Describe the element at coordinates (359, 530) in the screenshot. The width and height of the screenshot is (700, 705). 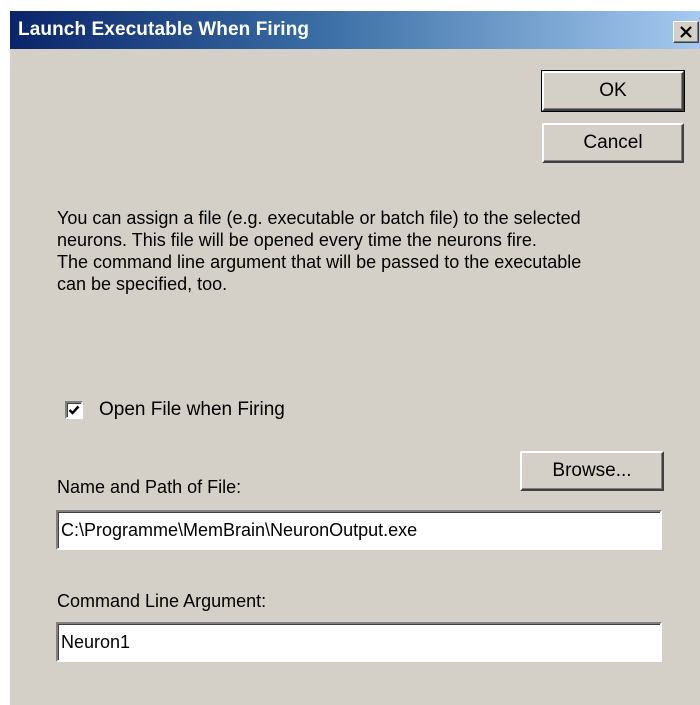
I see `file-path-input` at that location.